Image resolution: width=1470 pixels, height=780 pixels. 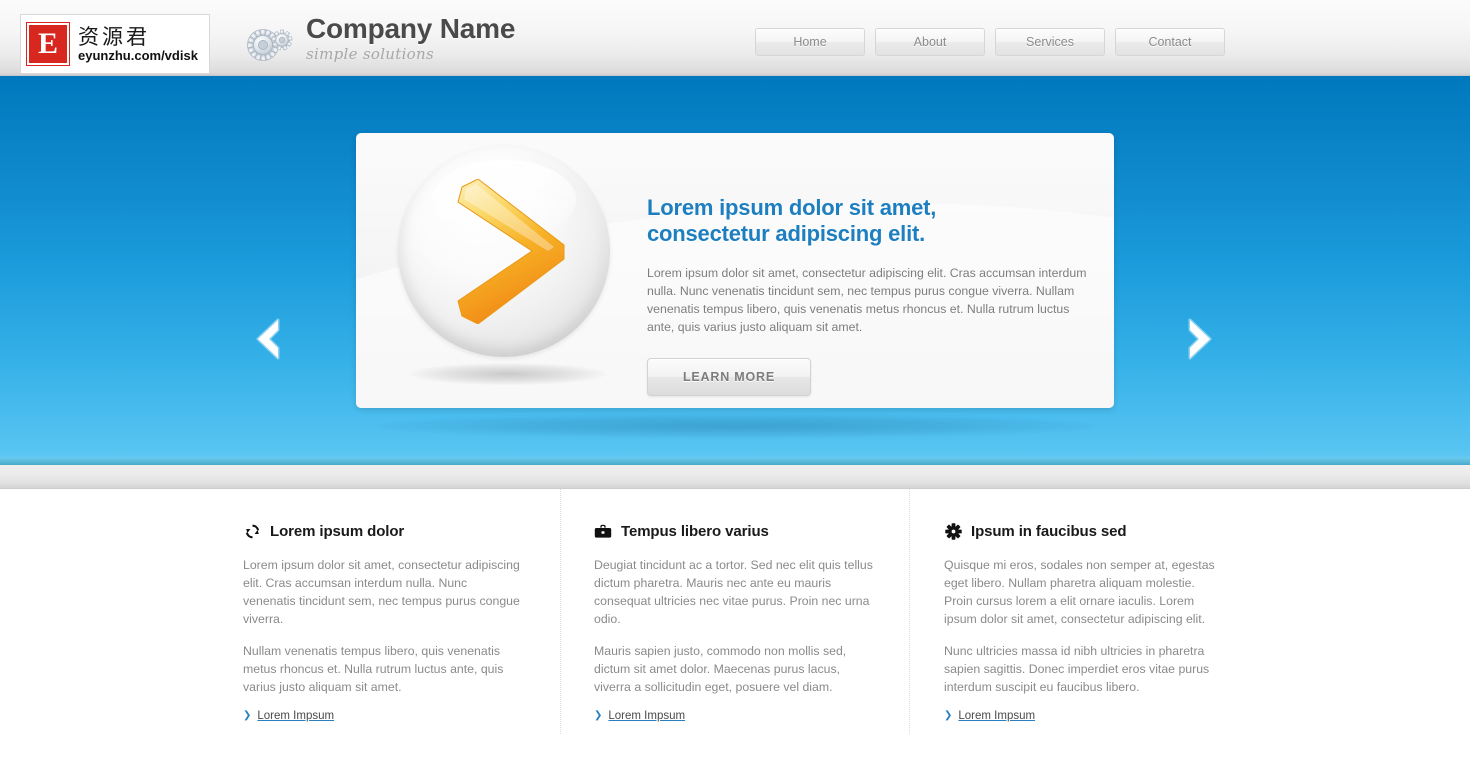 What do you see at coordinates (735, 477) in the screenshot?
I see `section-separator` at bounding box center [735, 477].